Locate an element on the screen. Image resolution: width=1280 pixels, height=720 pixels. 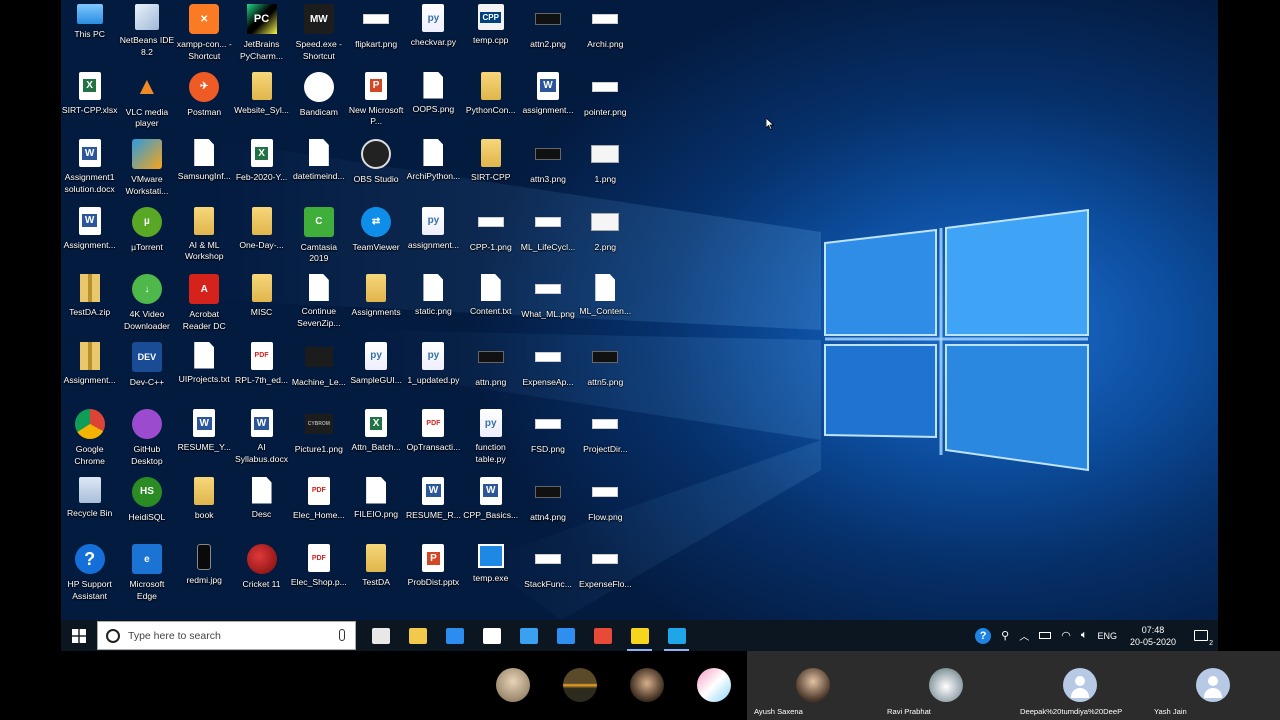
desktop-icon: redmi.jpg is located at coordinates (204, 574).